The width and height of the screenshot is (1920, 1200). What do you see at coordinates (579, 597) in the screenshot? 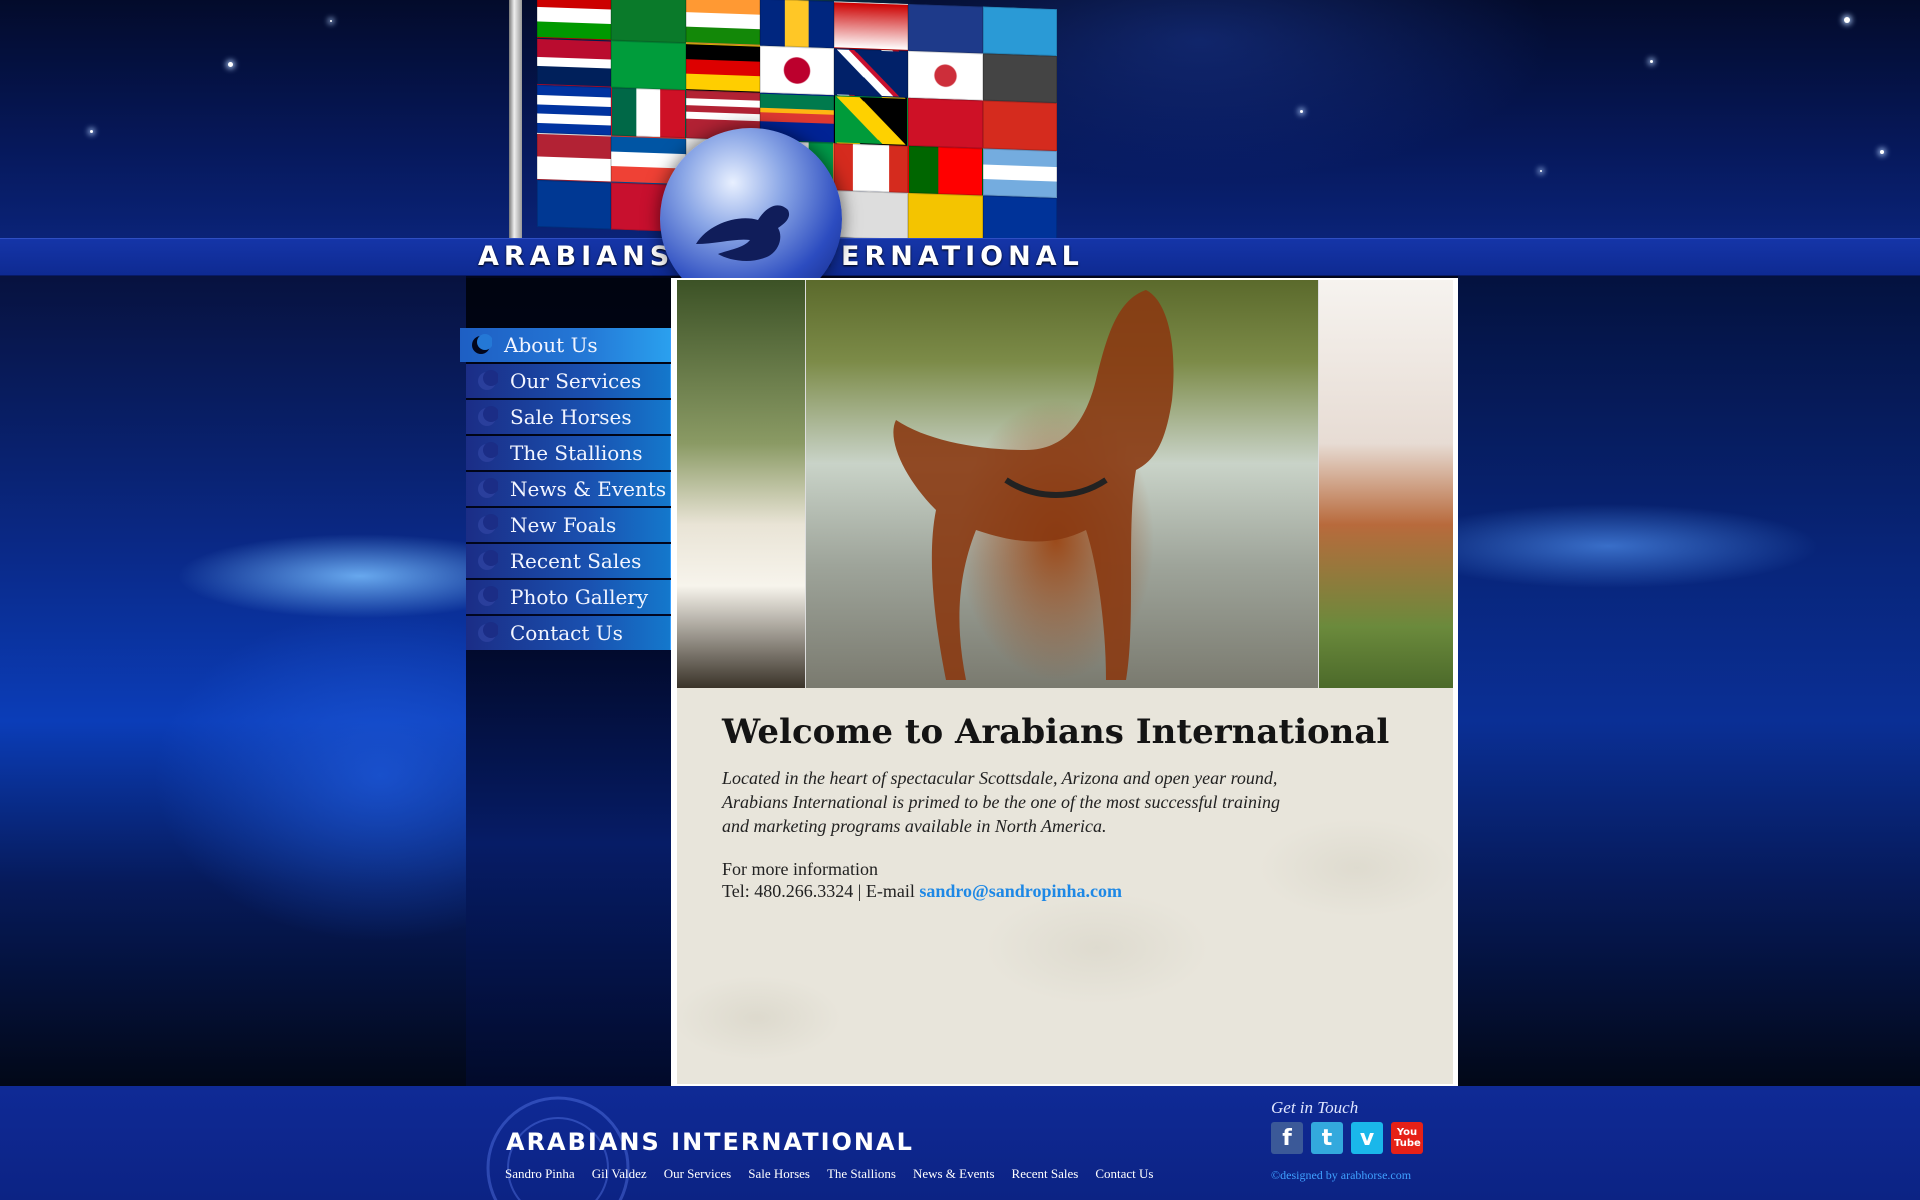
I see `nav-item-label: Photo Gallery` at bounding box center [579, 597].